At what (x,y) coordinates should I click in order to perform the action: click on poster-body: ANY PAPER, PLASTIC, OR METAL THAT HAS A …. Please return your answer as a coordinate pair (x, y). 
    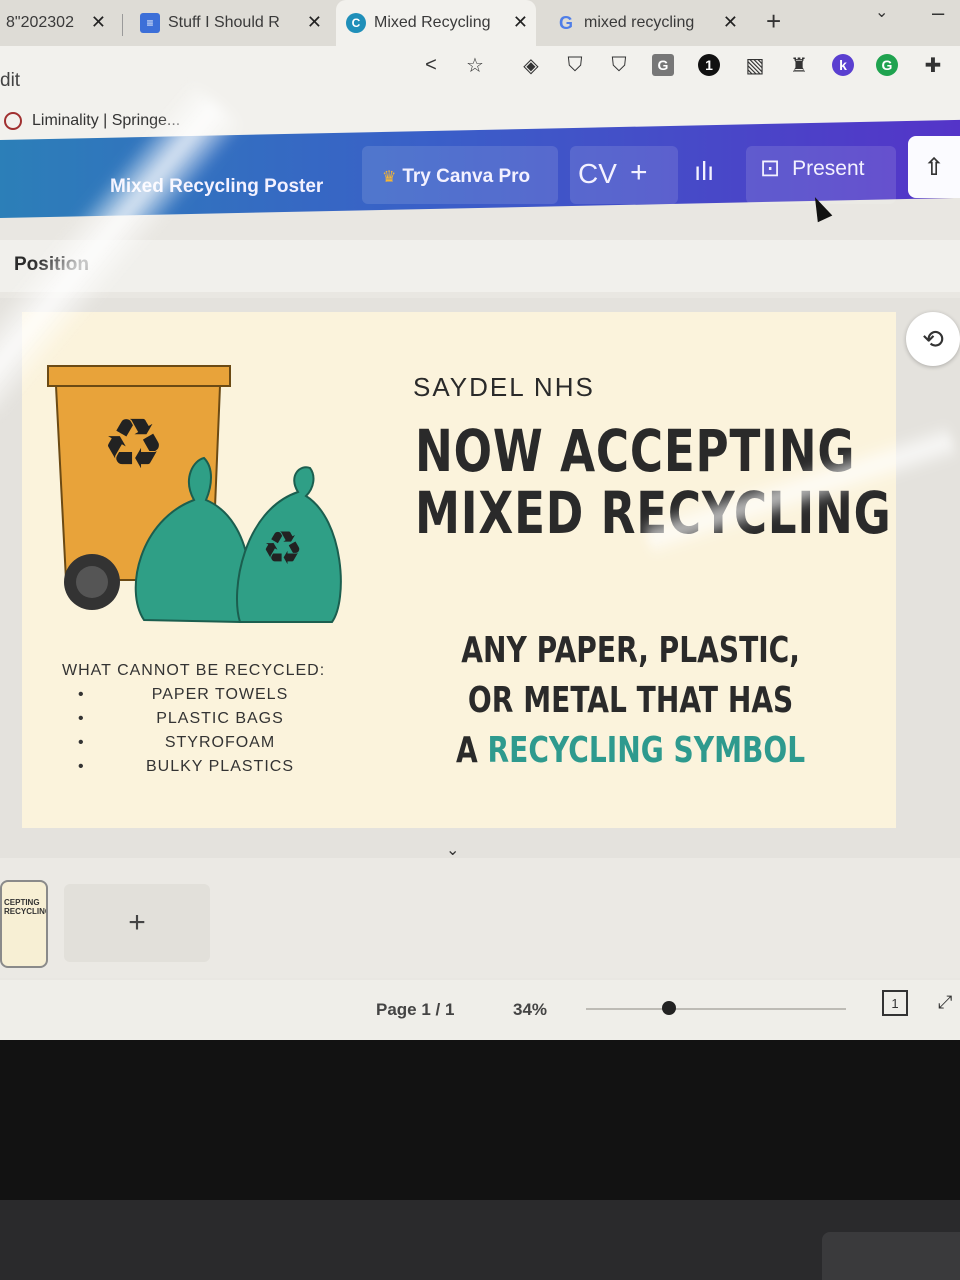
    Looking at the image, I should click on (630, 701).